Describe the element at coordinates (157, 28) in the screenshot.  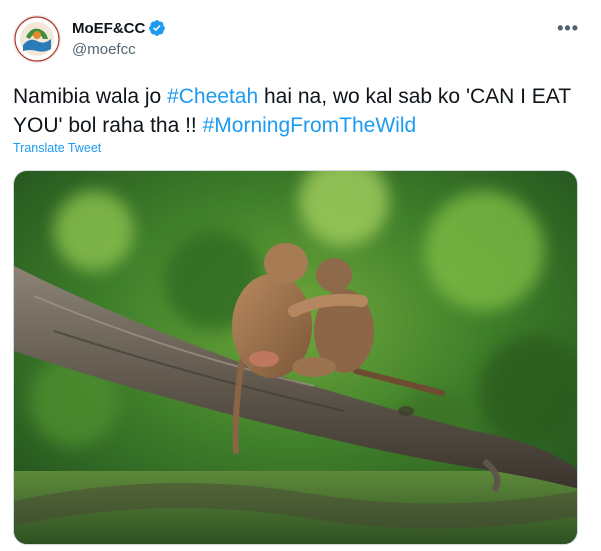
I see `verified-badge-icon` at that location.